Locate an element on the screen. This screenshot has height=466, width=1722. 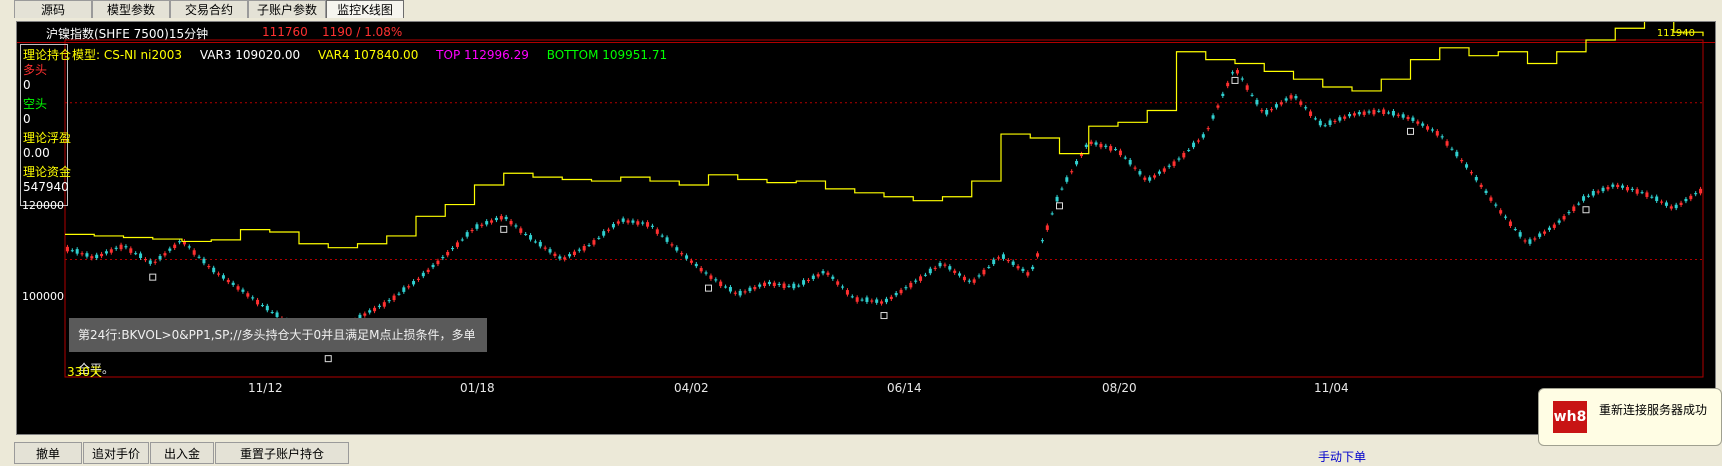
reset-subaccount-button: 重置子账户持仓 is located at coordinates (282, 453).